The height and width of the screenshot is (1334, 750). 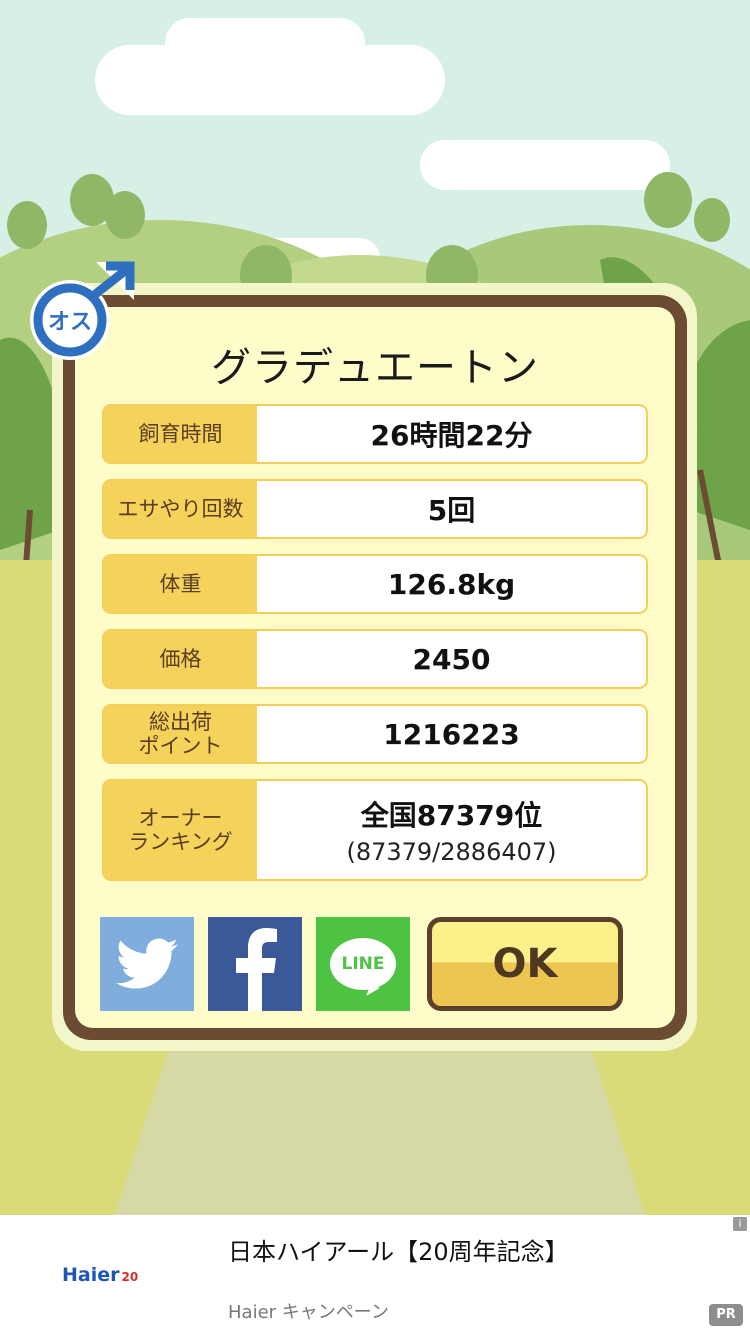 What do you see at coordinates (375, 659) in the screenshot?
I see `stat-row-price: 価格 2450` at bounding box center [375, 659].